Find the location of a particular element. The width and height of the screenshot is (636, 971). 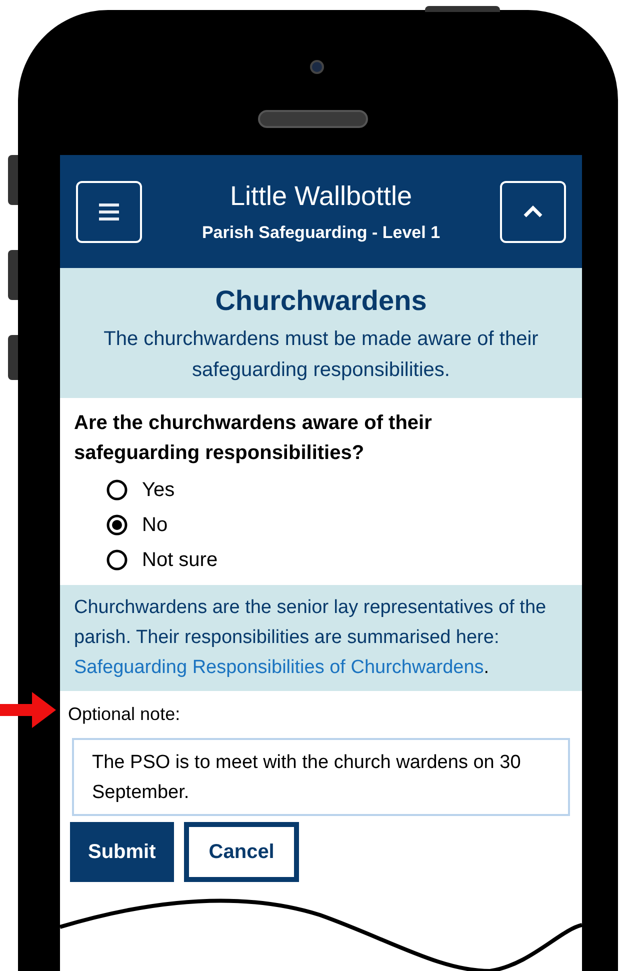

cancel-button: Cancel is located at coordinates (242, 852).